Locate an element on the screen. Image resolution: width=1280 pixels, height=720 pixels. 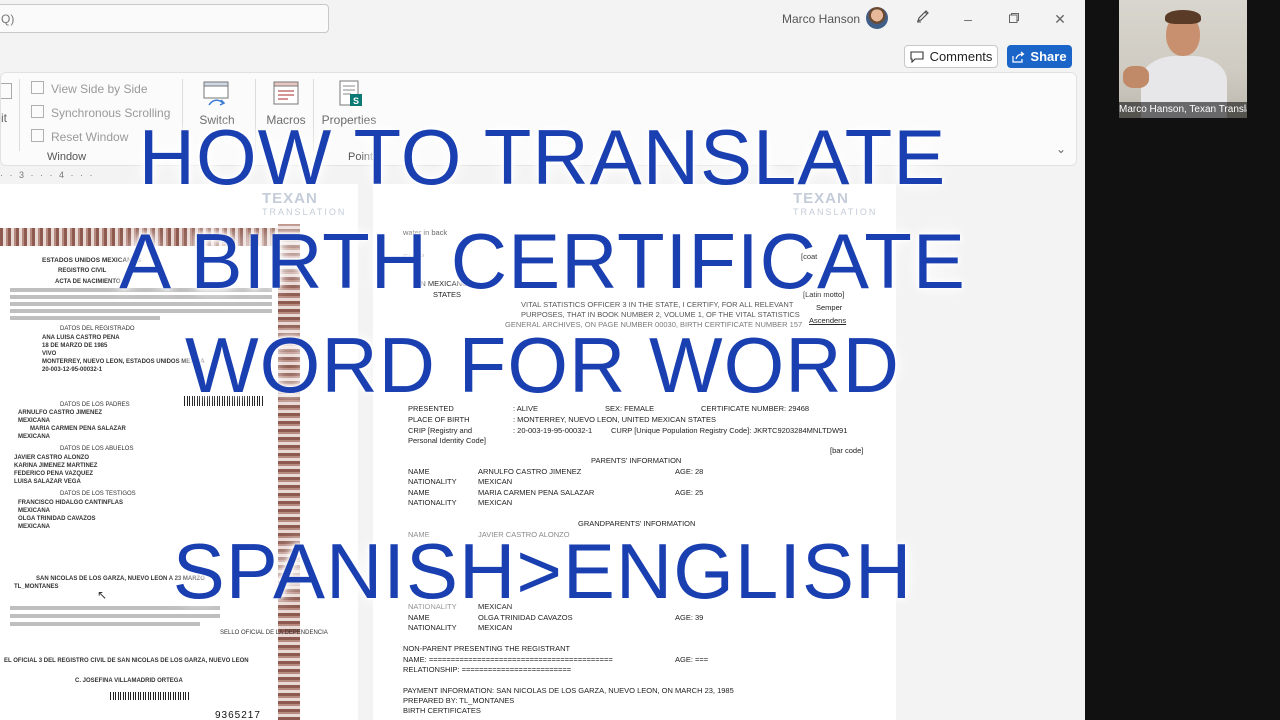
cert-line: 20-003-12-95-00032-1 is located at coordinates (72, 370).